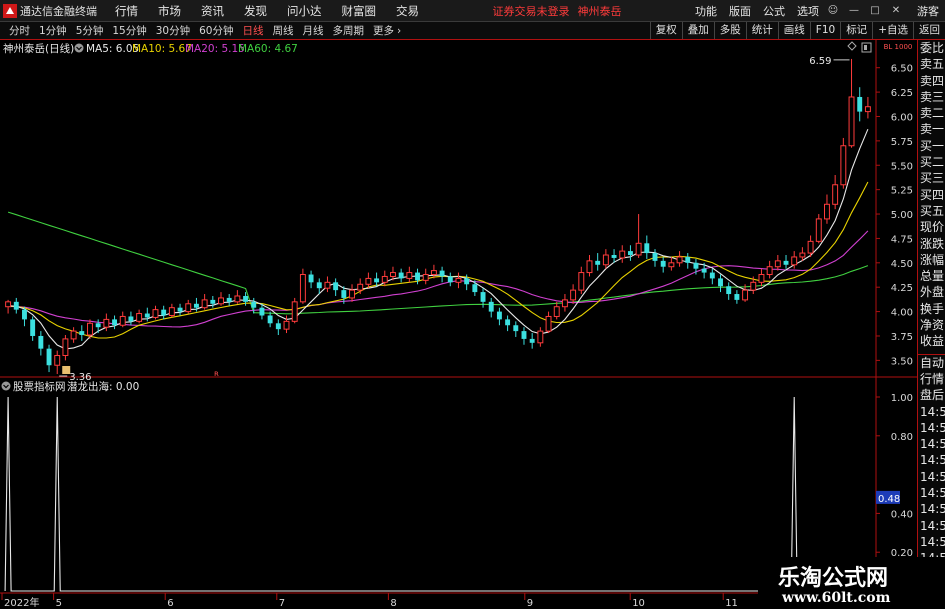 Image resolution: width=945 pixels, height=609 pixels. I want to click on multi-stock-button: 多股, so click(729, 30).